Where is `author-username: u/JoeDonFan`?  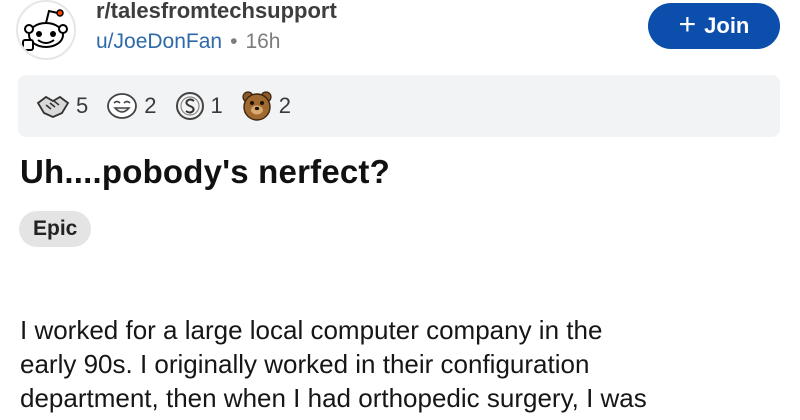
author-username: u/JoeDonFan is located at coordinates (159, 41).